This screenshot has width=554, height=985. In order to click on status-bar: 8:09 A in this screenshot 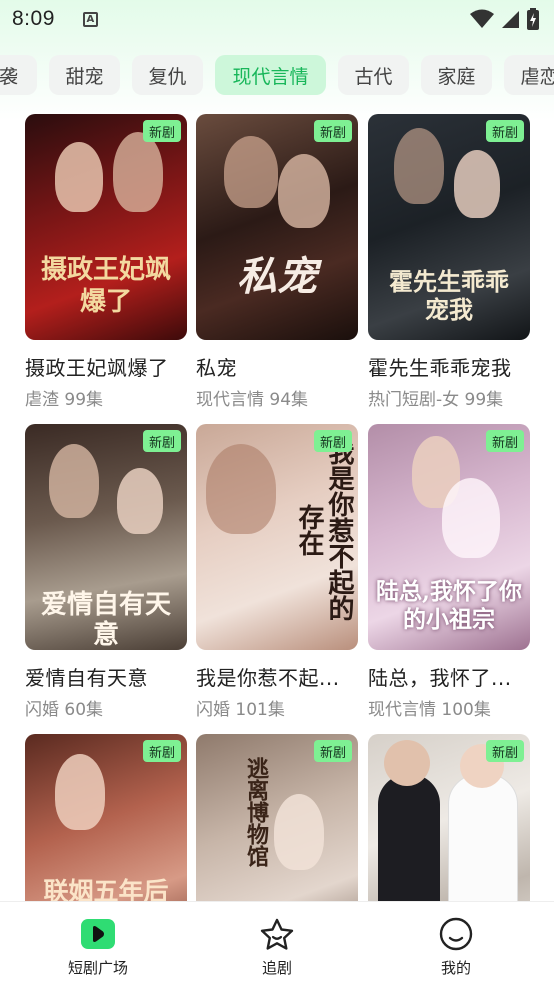, I will do `click(277, 19)`.